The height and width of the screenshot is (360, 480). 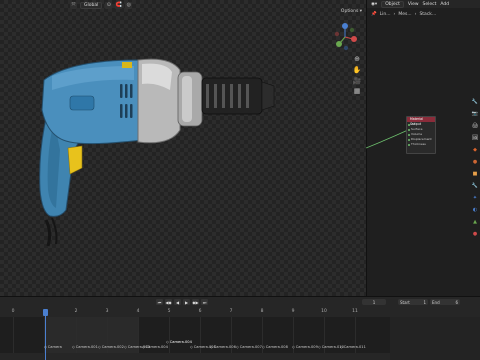 What do you see at coordinates (357, 81) in the screenshot?
I see `camera-view-icon: 🎥` at bounding box center [357, 81].